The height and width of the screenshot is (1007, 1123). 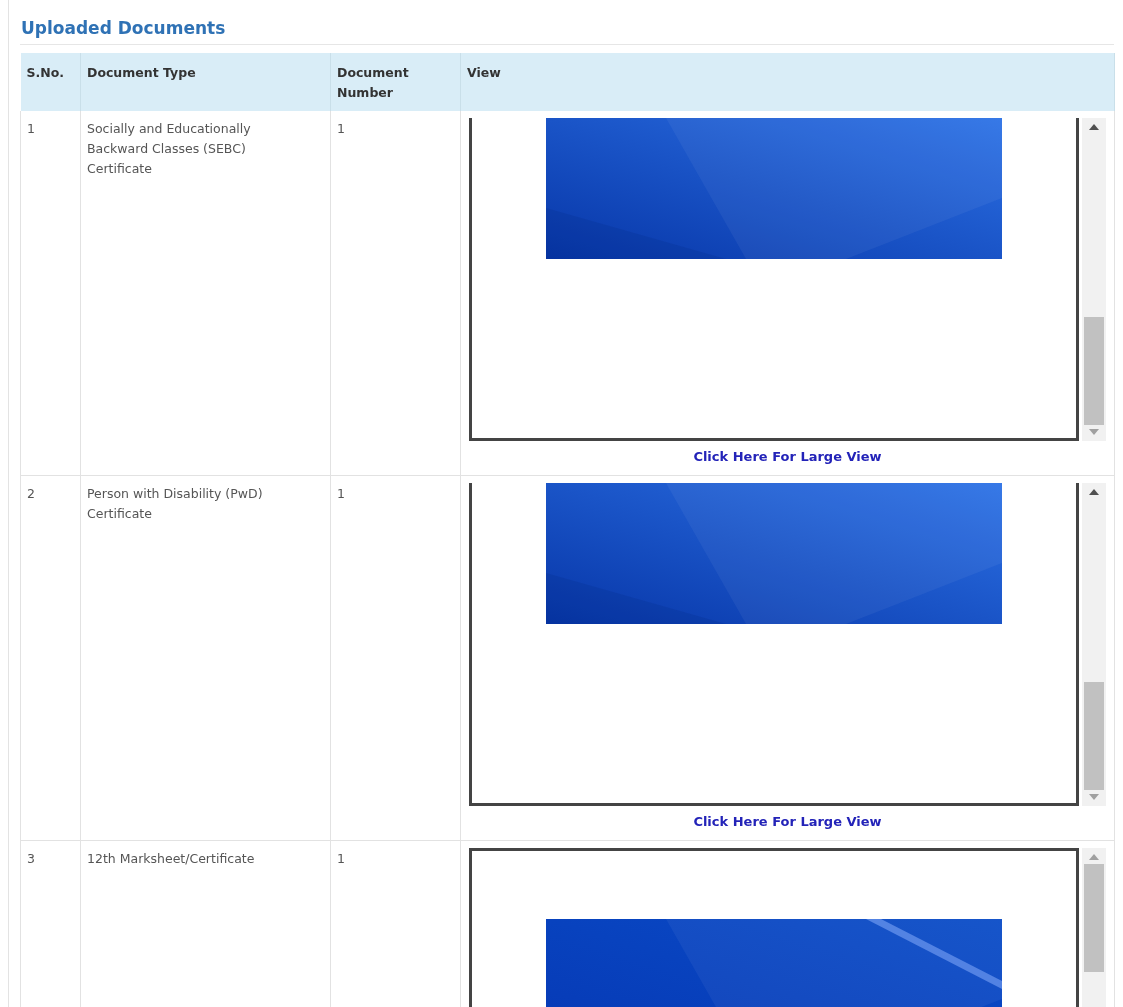 I want to click on section-title: Uploaded Documents, so click(x=567, y=22).